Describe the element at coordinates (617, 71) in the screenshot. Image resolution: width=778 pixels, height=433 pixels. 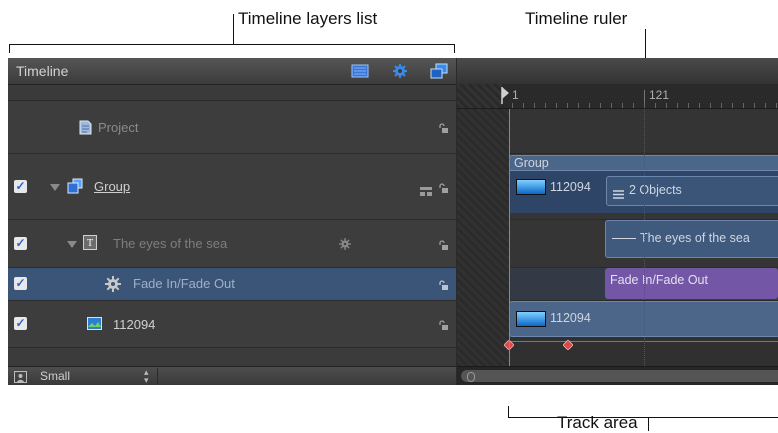
I see `track-area-header` at that location.